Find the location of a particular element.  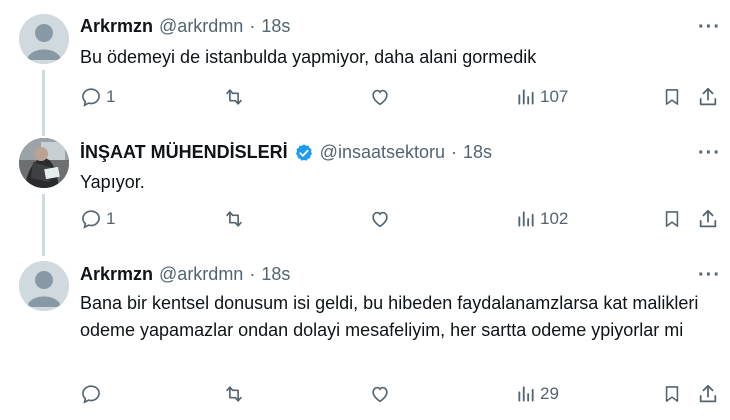

views-button: 102 is located at coordinates (542, 219).